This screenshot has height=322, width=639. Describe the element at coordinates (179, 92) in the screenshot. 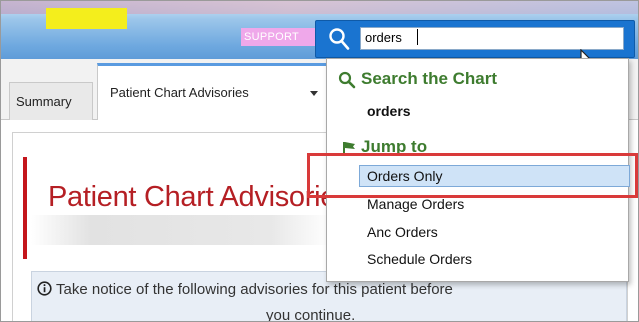

I see `tab-label: Patient Chart Advisories` at that location.